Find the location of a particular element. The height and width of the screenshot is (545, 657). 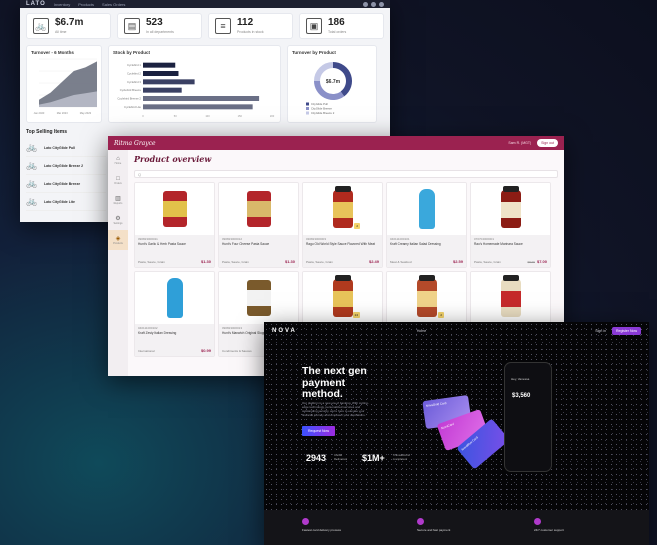

lato-logo: LATO is located at coordinates (36, 4).